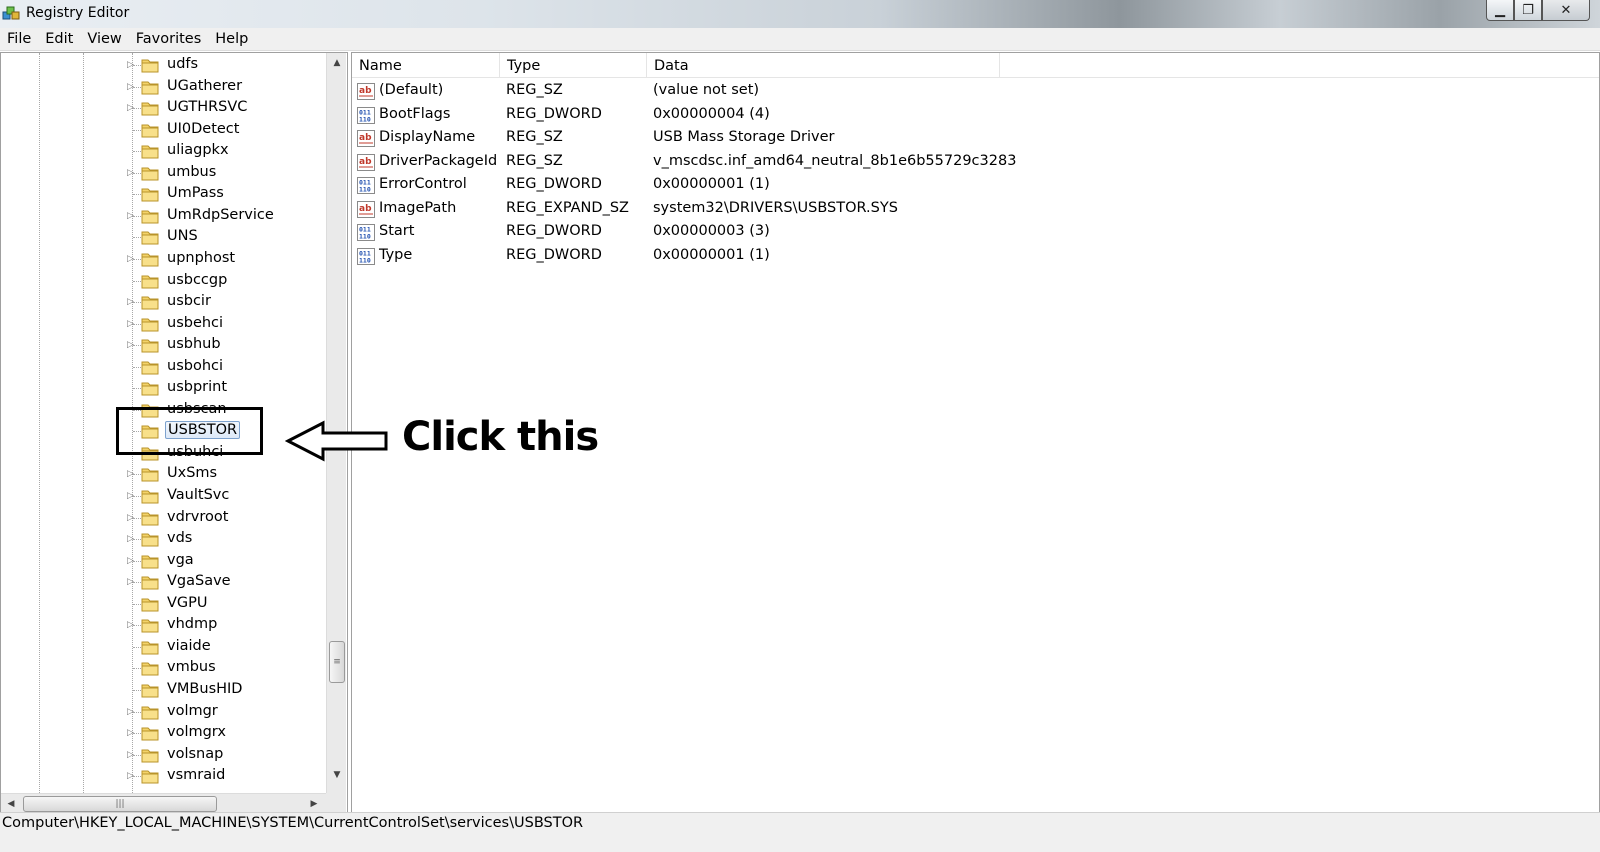  What do you see at coordinates (573, 65) in the screenshot?
I see `column-header-type: Type` at bounding box center [573, 65].